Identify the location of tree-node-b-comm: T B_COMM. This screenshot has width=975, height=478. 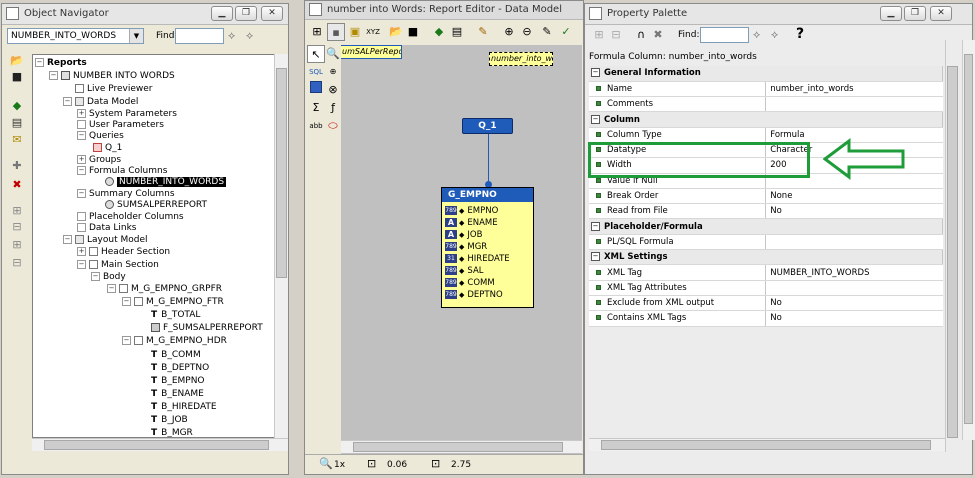
(176, 355).